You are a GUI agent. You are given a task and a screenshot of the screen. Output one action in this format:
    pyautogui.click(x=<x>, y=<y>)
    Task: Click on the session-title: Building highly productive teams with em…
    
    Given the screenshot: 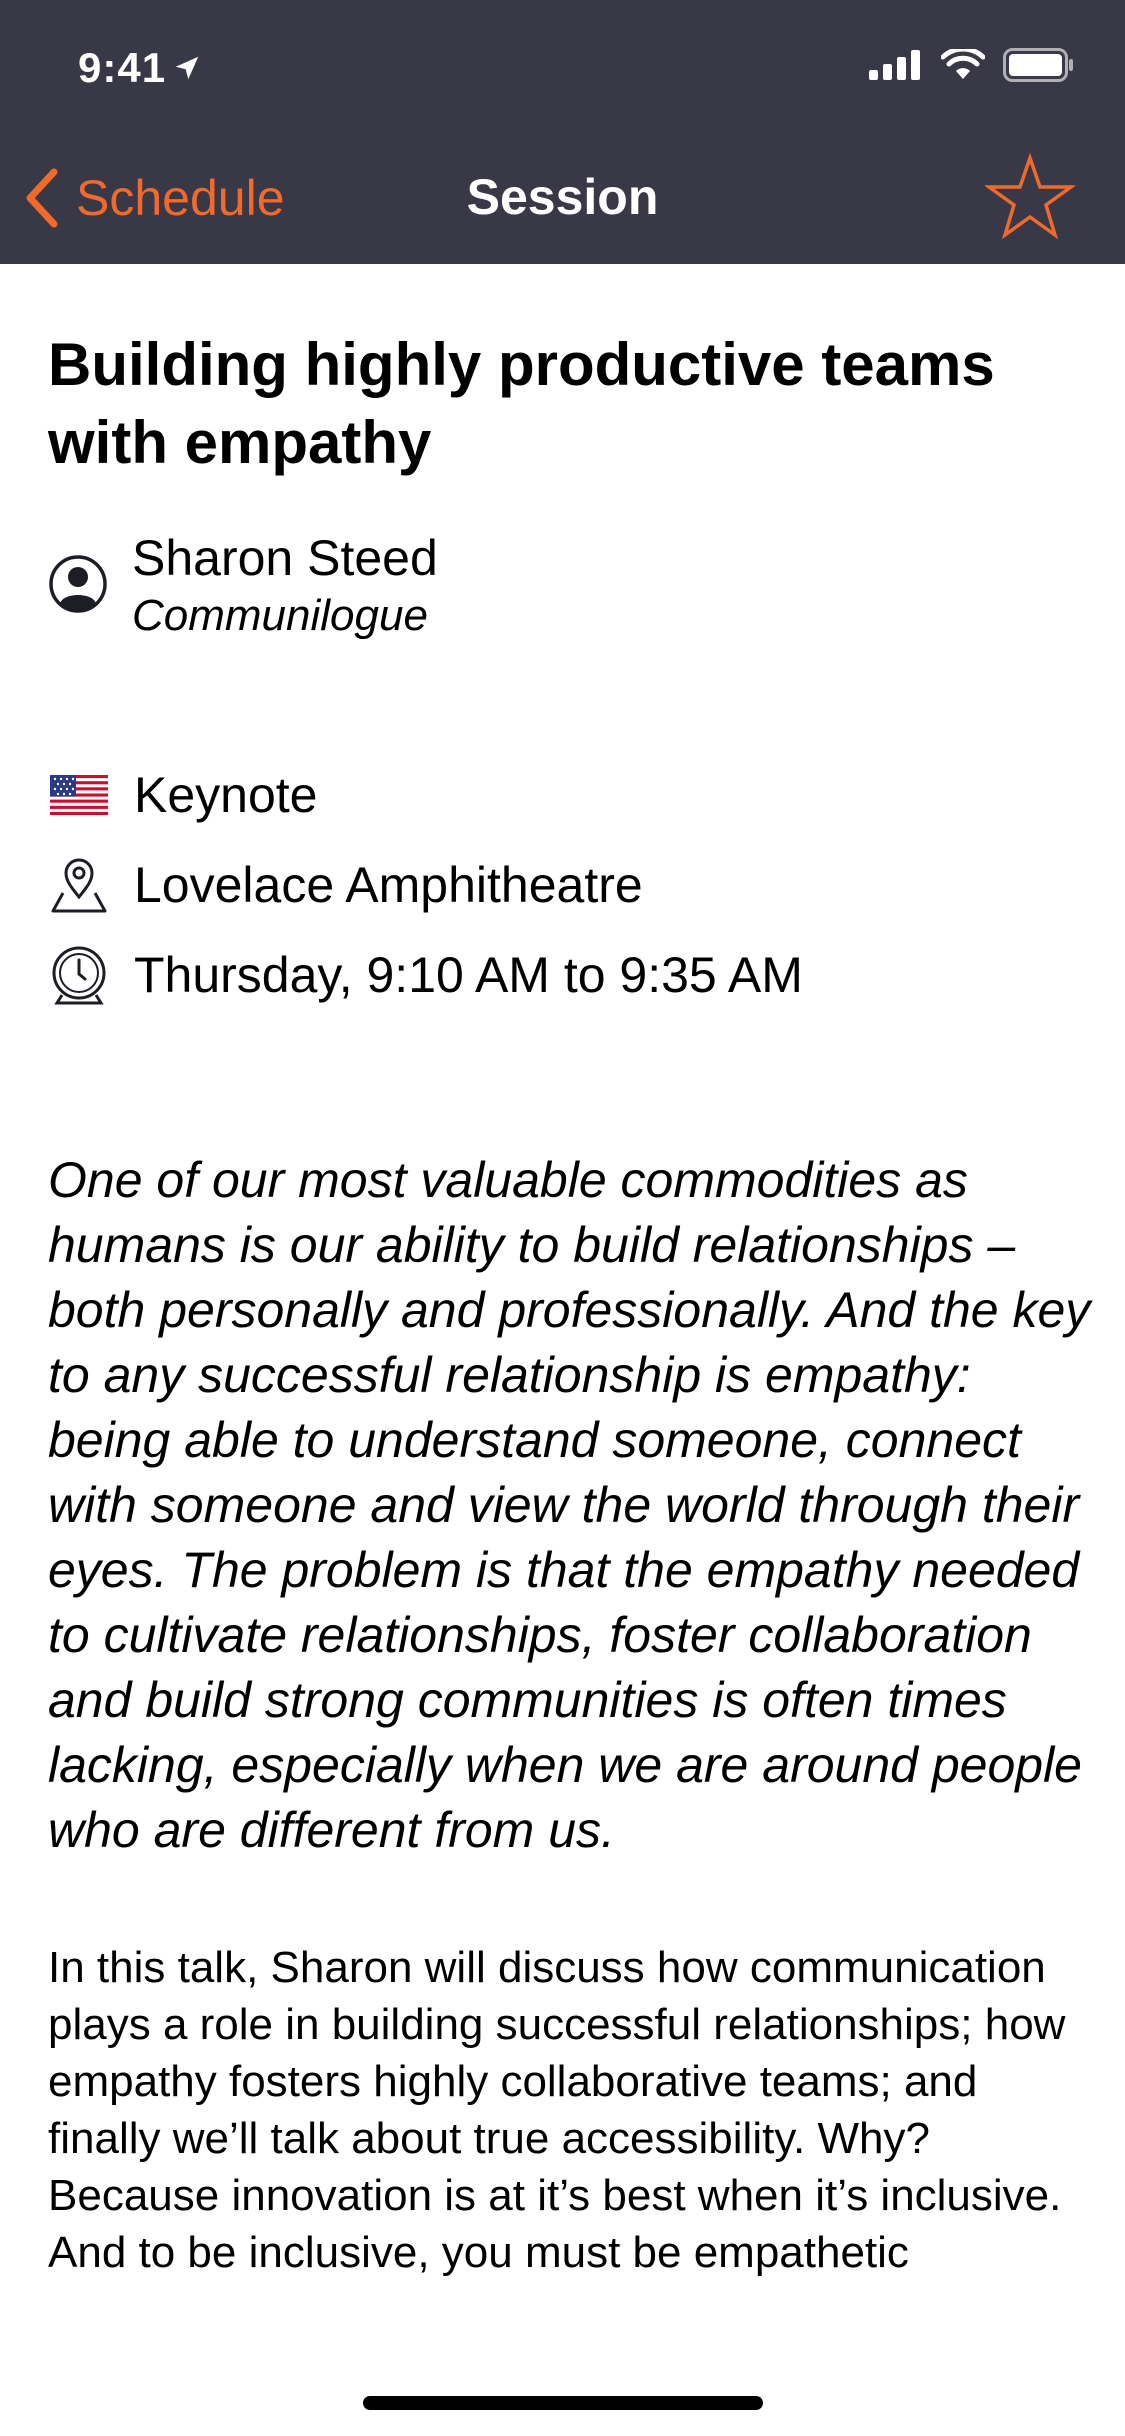 What is the action you would take?
    pyautogui.click(x=521, y=403)
    